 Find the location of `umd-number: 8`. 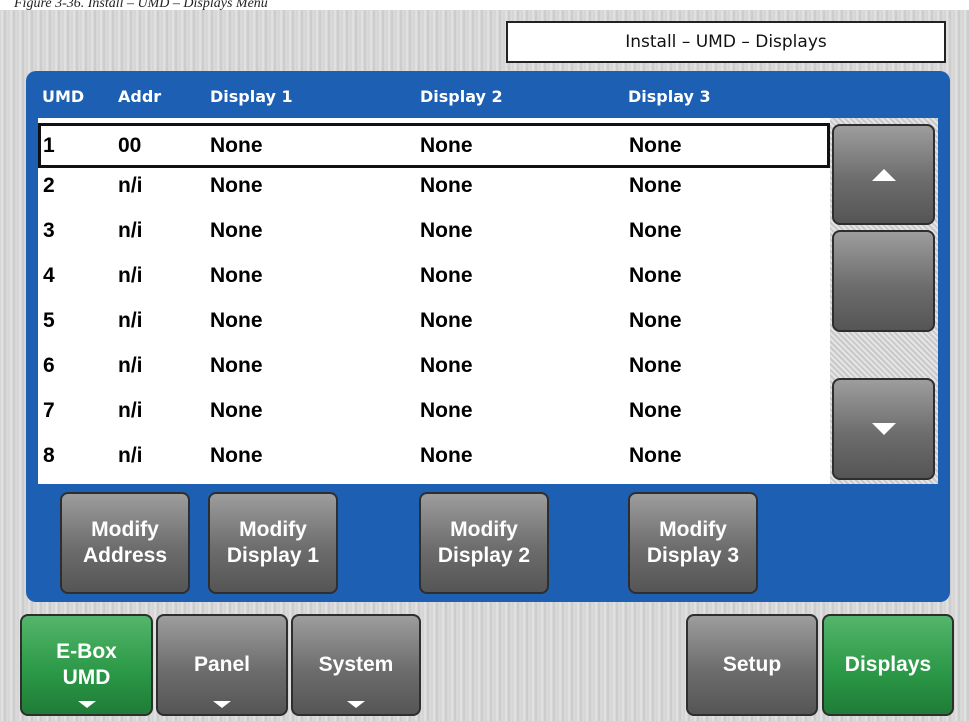

umd-number: 8 is located at coordinates (49, 455).